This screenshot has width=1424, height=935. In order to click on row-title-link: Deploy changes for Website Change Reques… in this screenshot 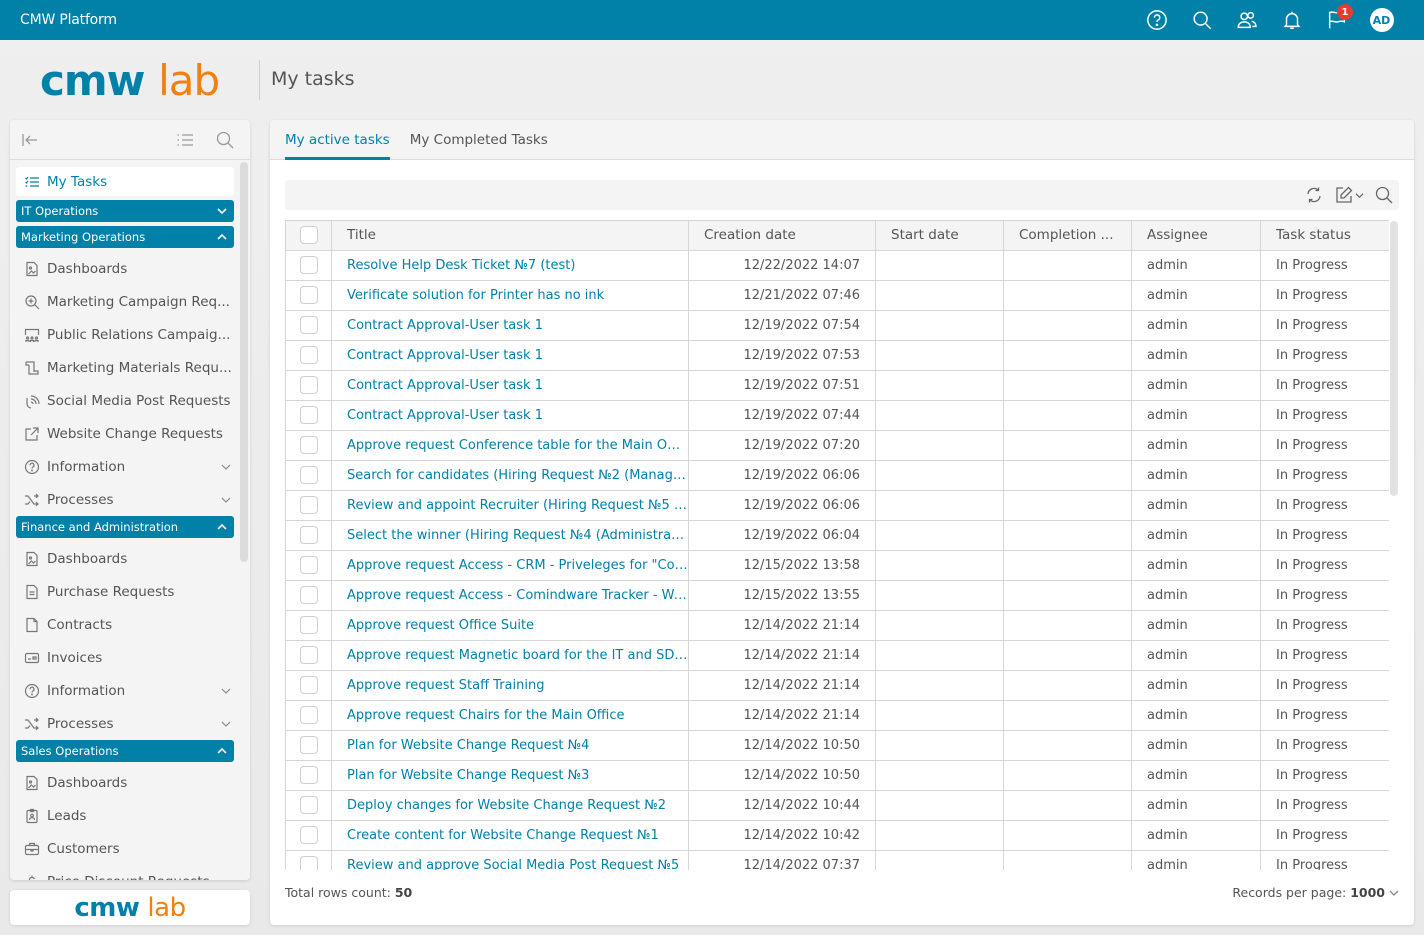, I will do `click(510, 805)`.